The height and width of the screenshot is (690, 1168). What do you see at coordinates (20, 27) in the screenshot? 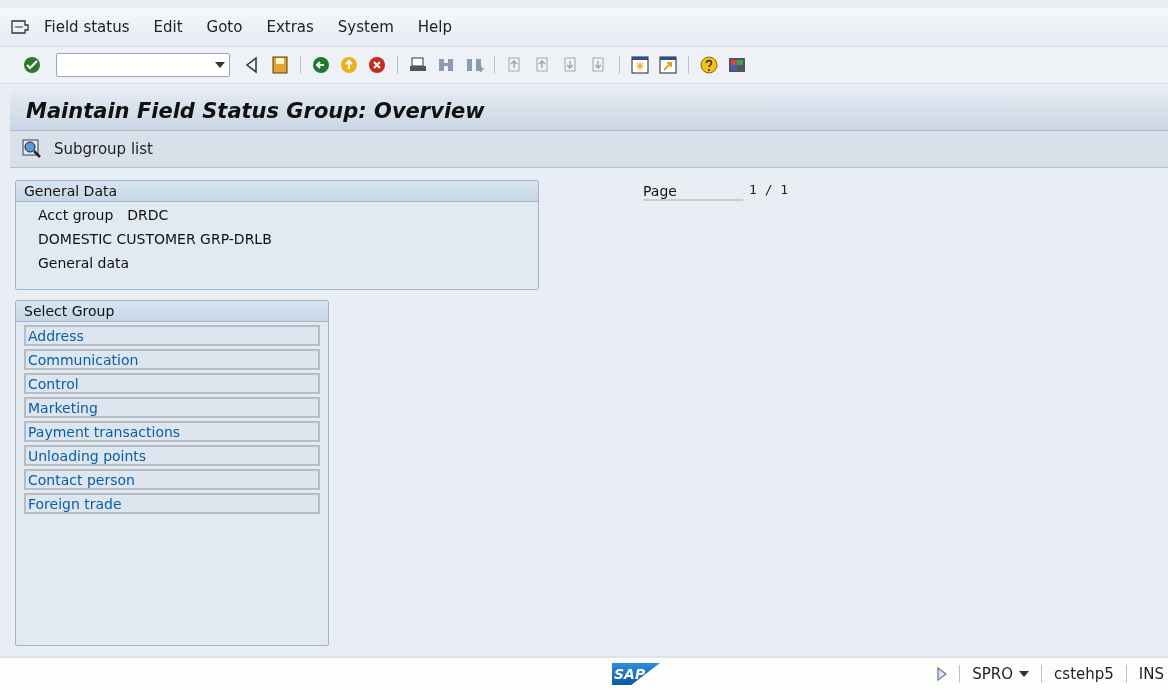
I see `menu-icon` at bounding box center [20, 27].